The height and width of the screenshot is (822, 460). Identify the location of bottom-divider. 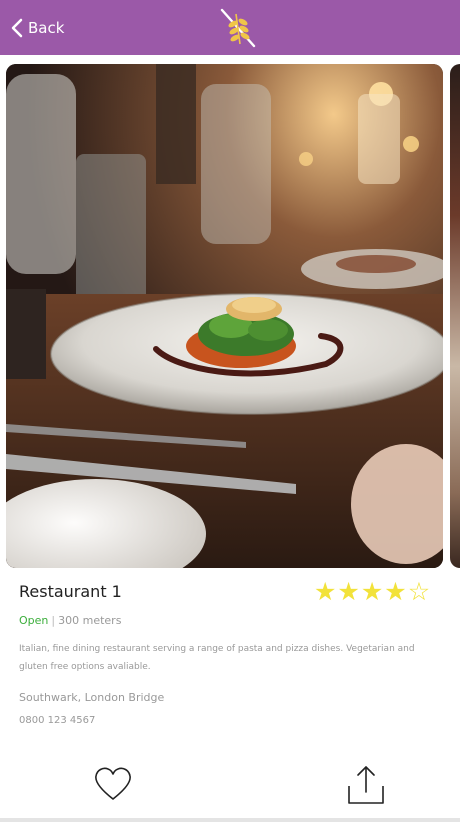
(230, 820).